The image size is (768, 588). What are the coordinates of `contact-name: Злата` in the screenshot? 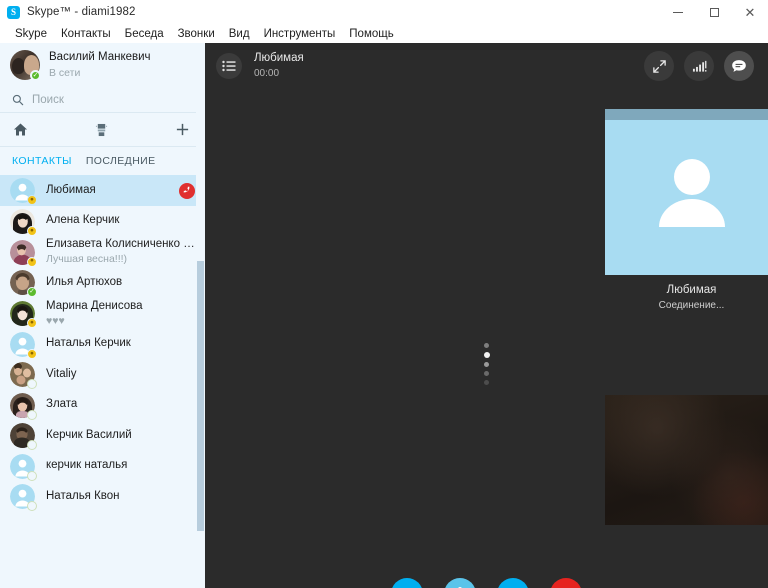 It's located at (62, 404).